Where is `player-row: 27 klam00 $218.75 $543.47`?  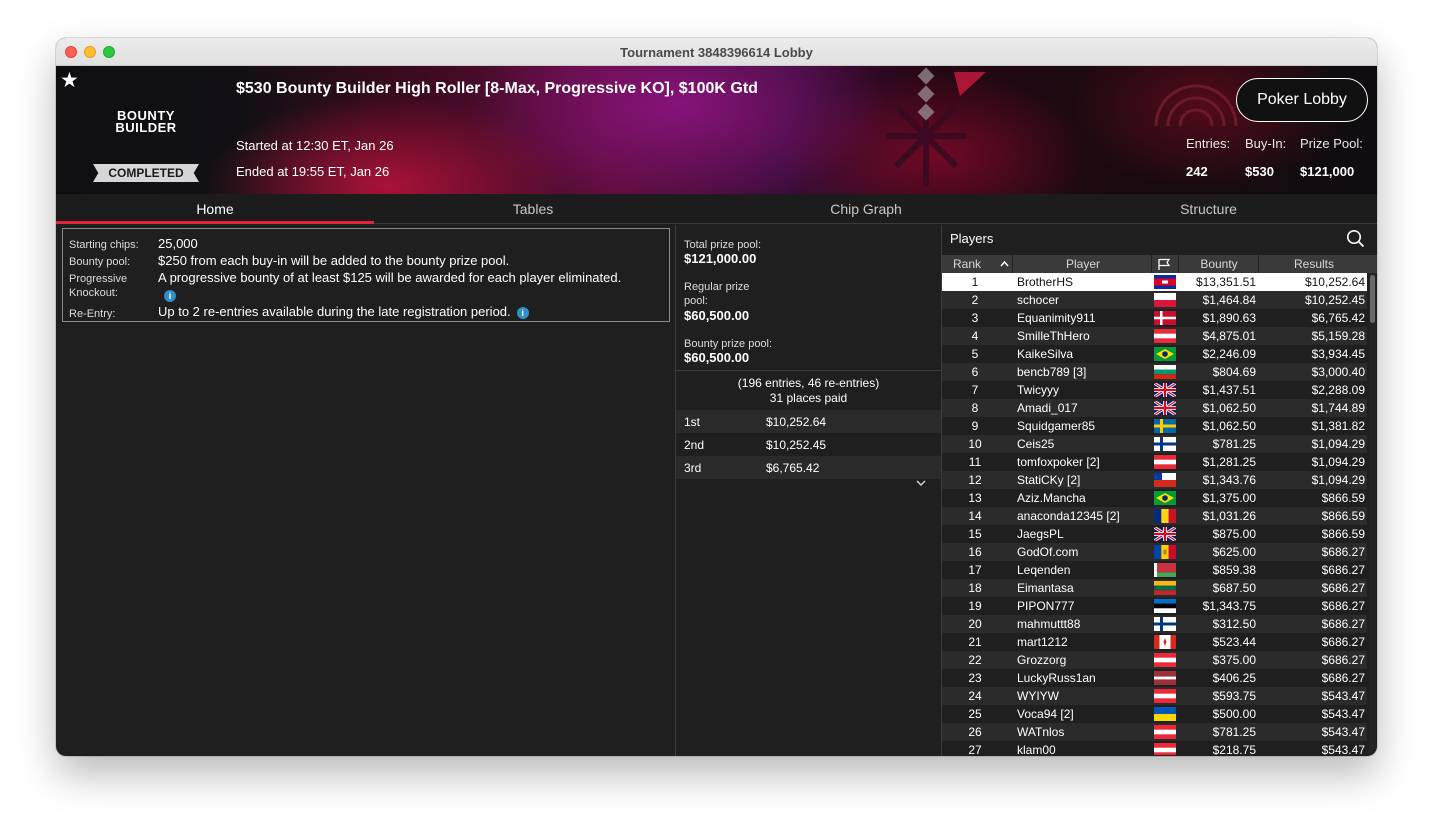
player-row: 27 klam00 $218.75 $543.47 is located at coordinates (1154, 748).